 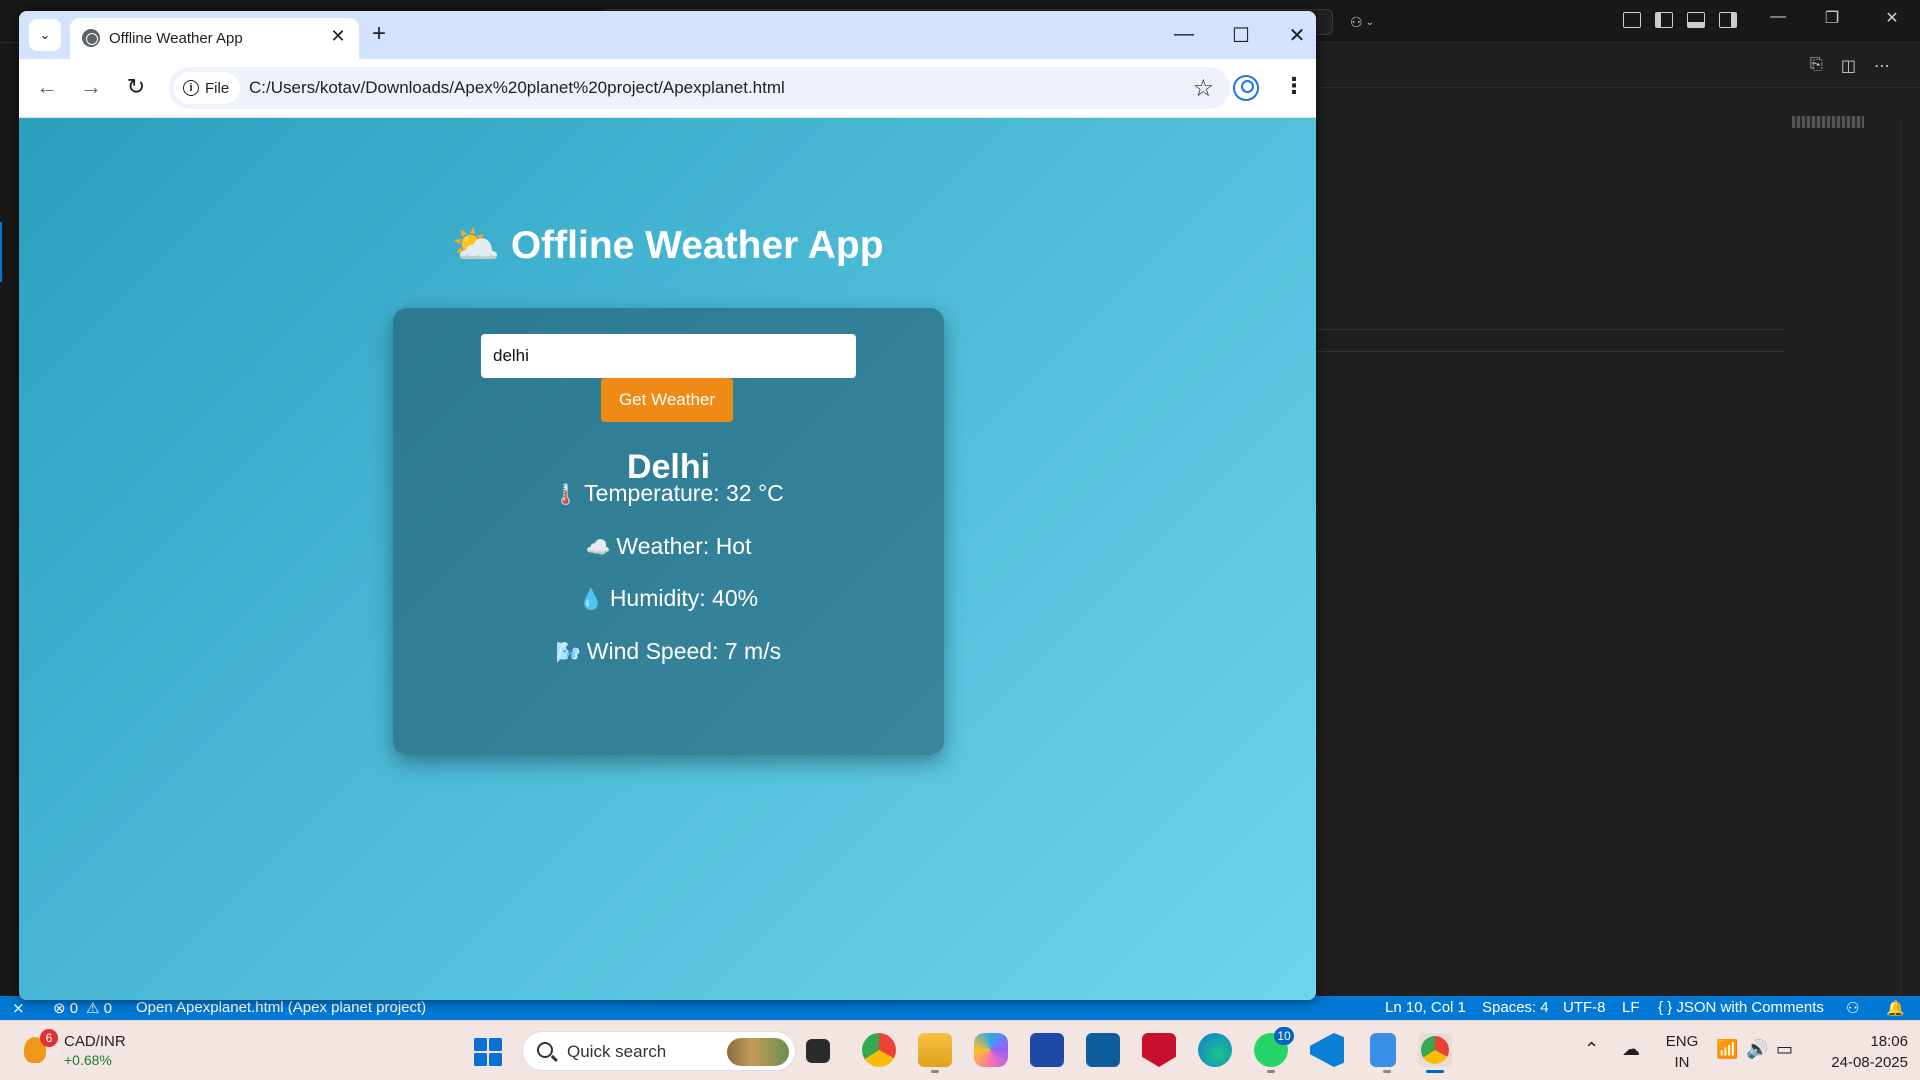 I want to click on chrome-icon, so click(x=1435, y=1050).